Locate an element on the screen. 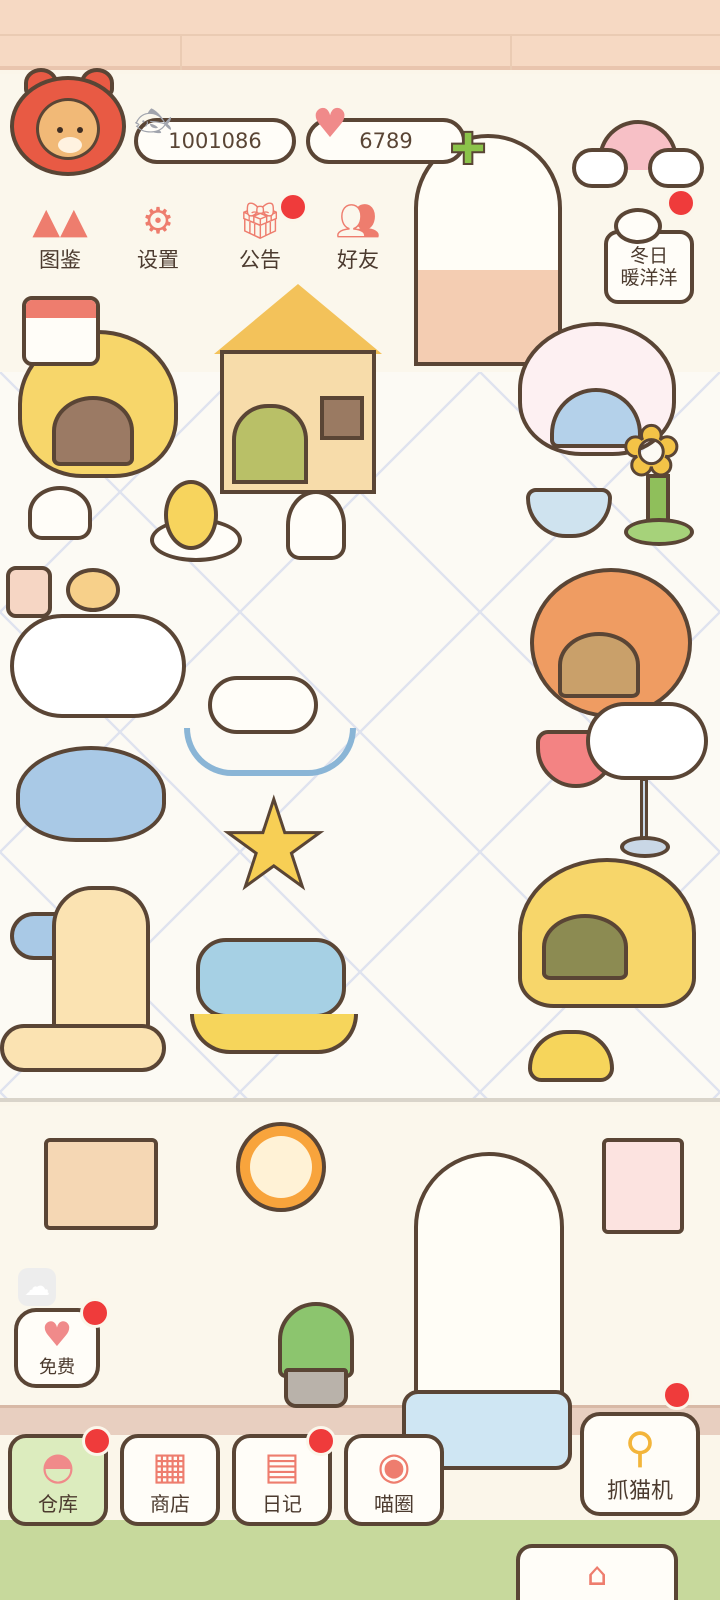 Image resolution: width=720 pixels, height=1600 pixels. plant-leaves is located at coordinates (316, 1340).